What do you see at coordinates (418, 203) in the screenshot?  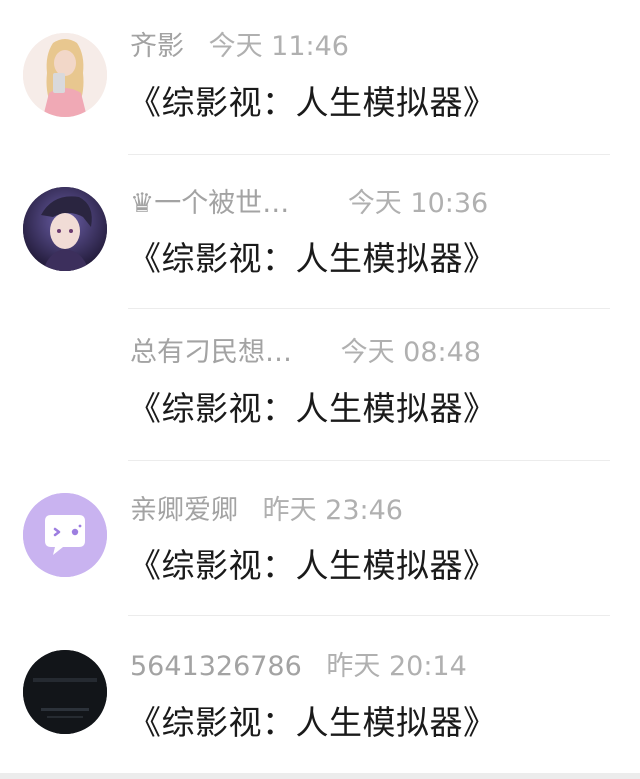 I see `timestamp: 今天 10:36` at bounding box center [418, 203].